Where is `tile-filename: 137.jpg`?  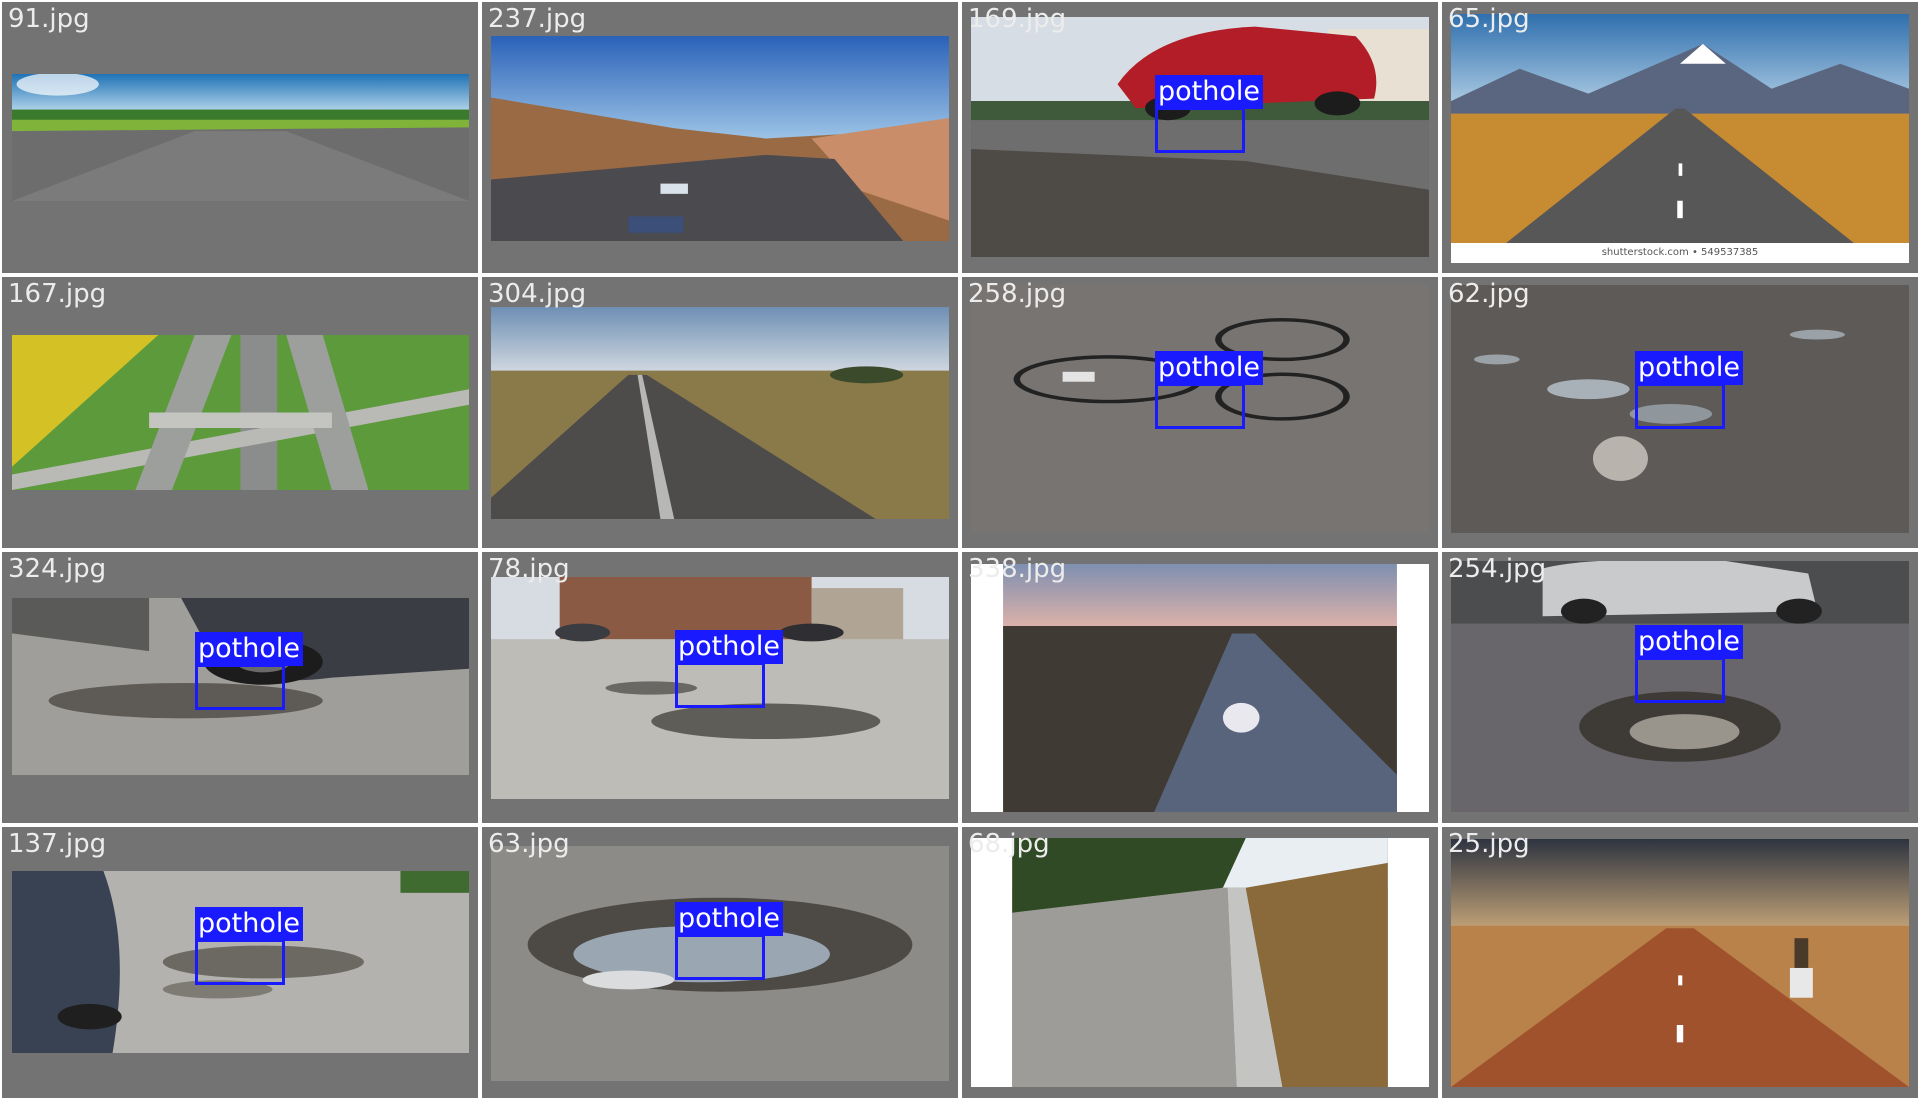 tile-filename: 137.jpg is located at coordinates (57, 844).